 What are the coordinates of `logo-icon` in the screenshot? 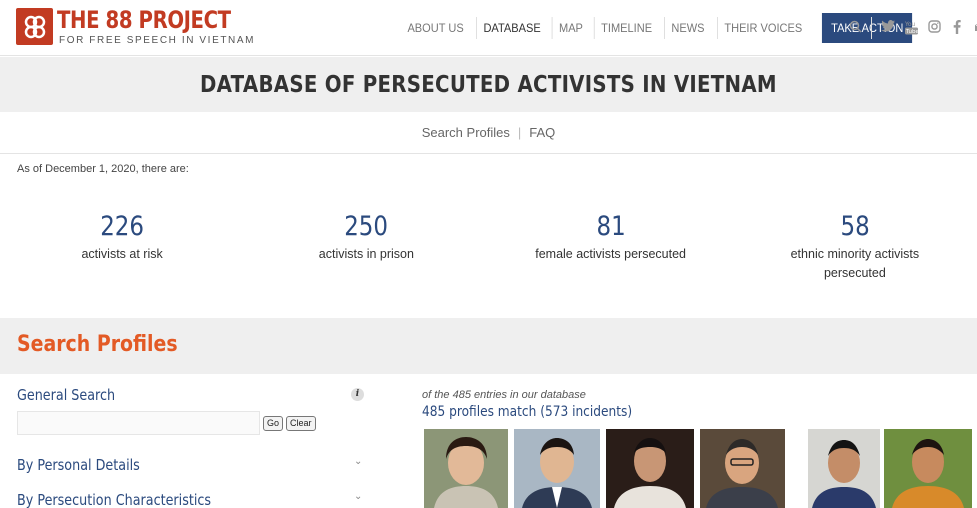 It's located at (34, 26).